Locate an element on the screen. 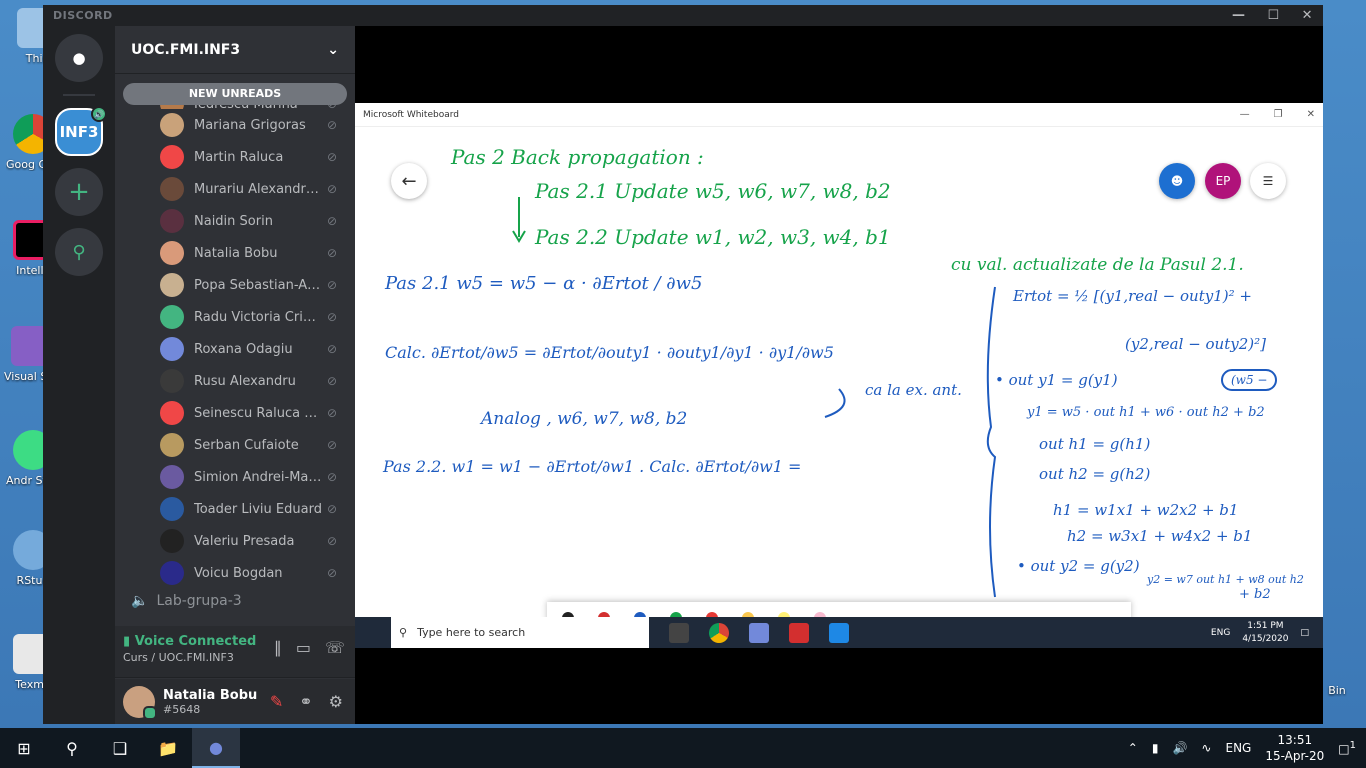 This screenshot has width=1366, height=768. folder-icon: 📁 is located at coordinates (168, 748).